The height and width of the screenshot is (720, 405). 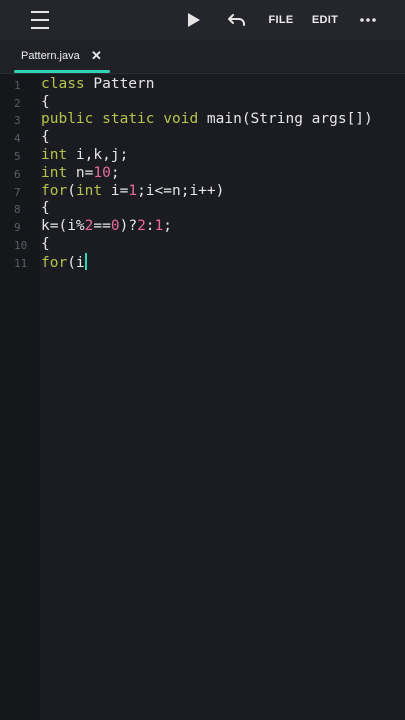 What do you see at coordinates (17, 85) in the screenshot?
I see `line-number: 1` at bounding box center [17, 85].